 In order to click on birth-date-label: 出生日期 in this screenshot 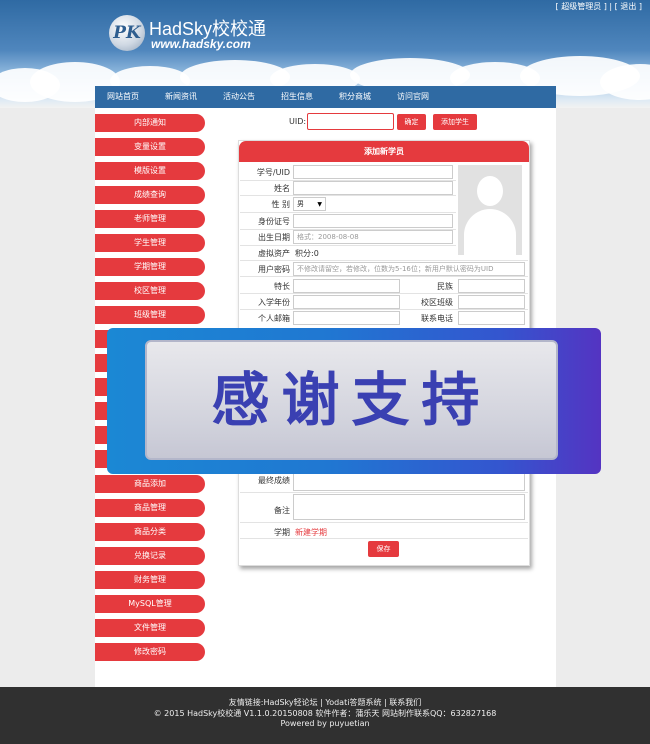, I will do `click(274, 237)`.